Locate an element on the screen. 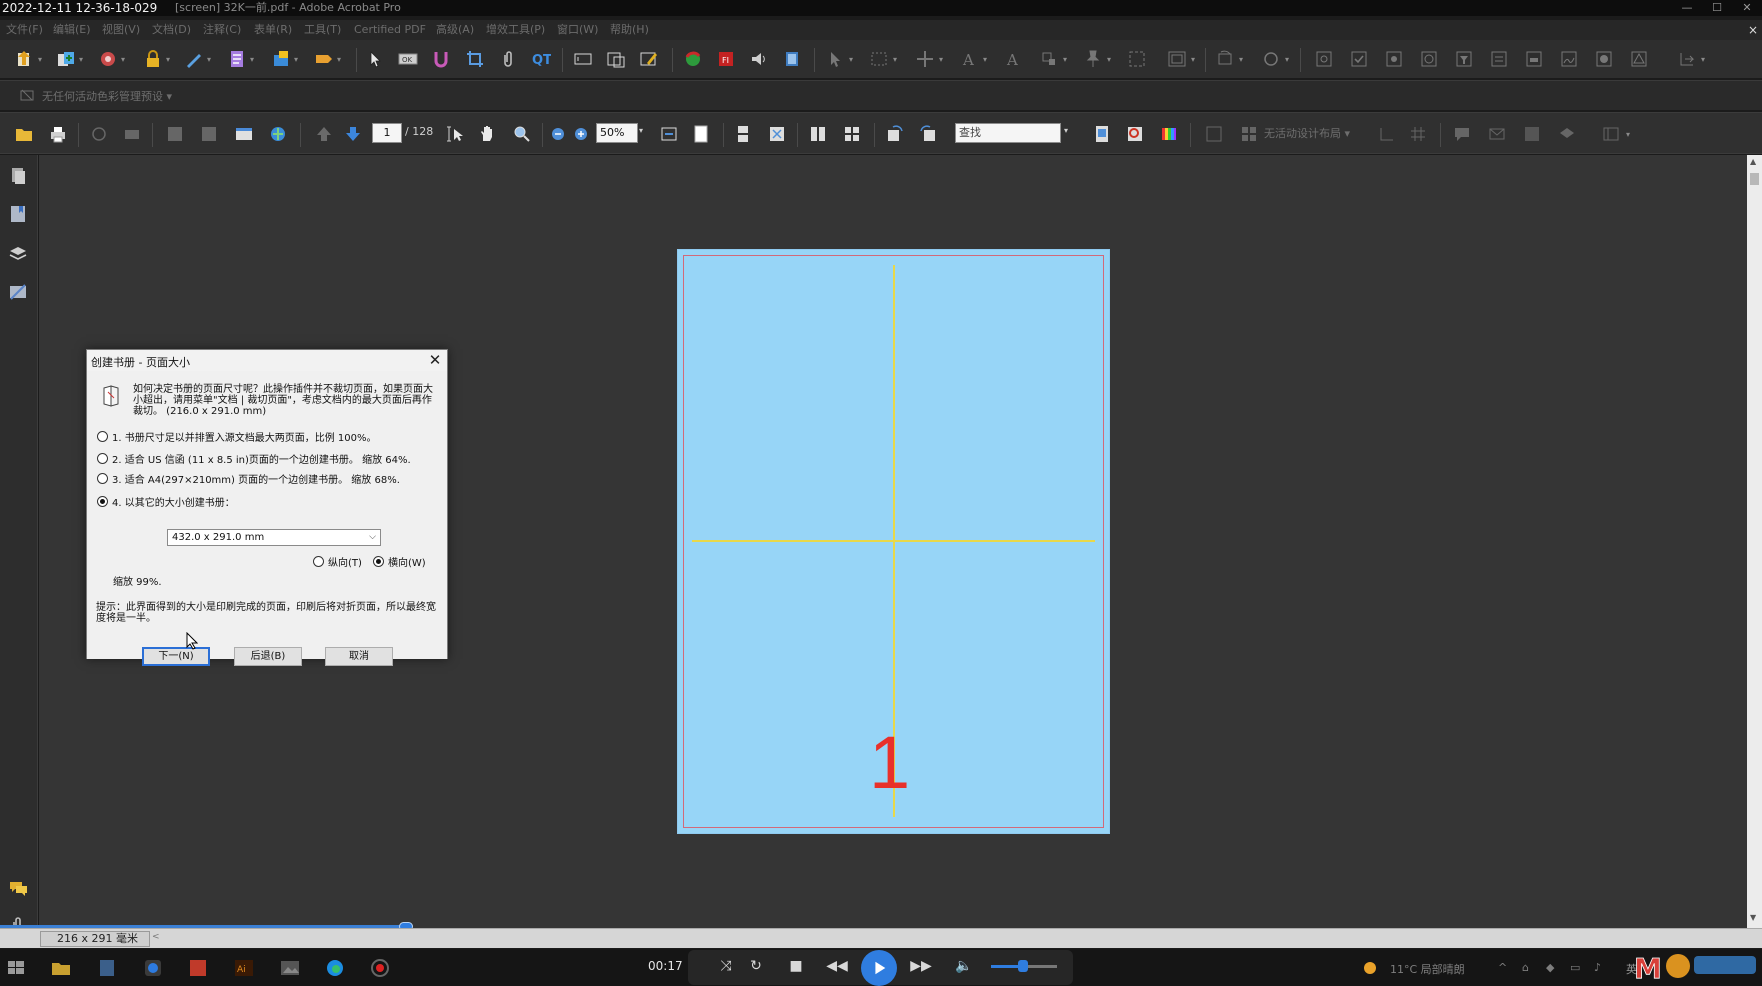  menu-file: 文件(F) is located at coordinates (24, 30).